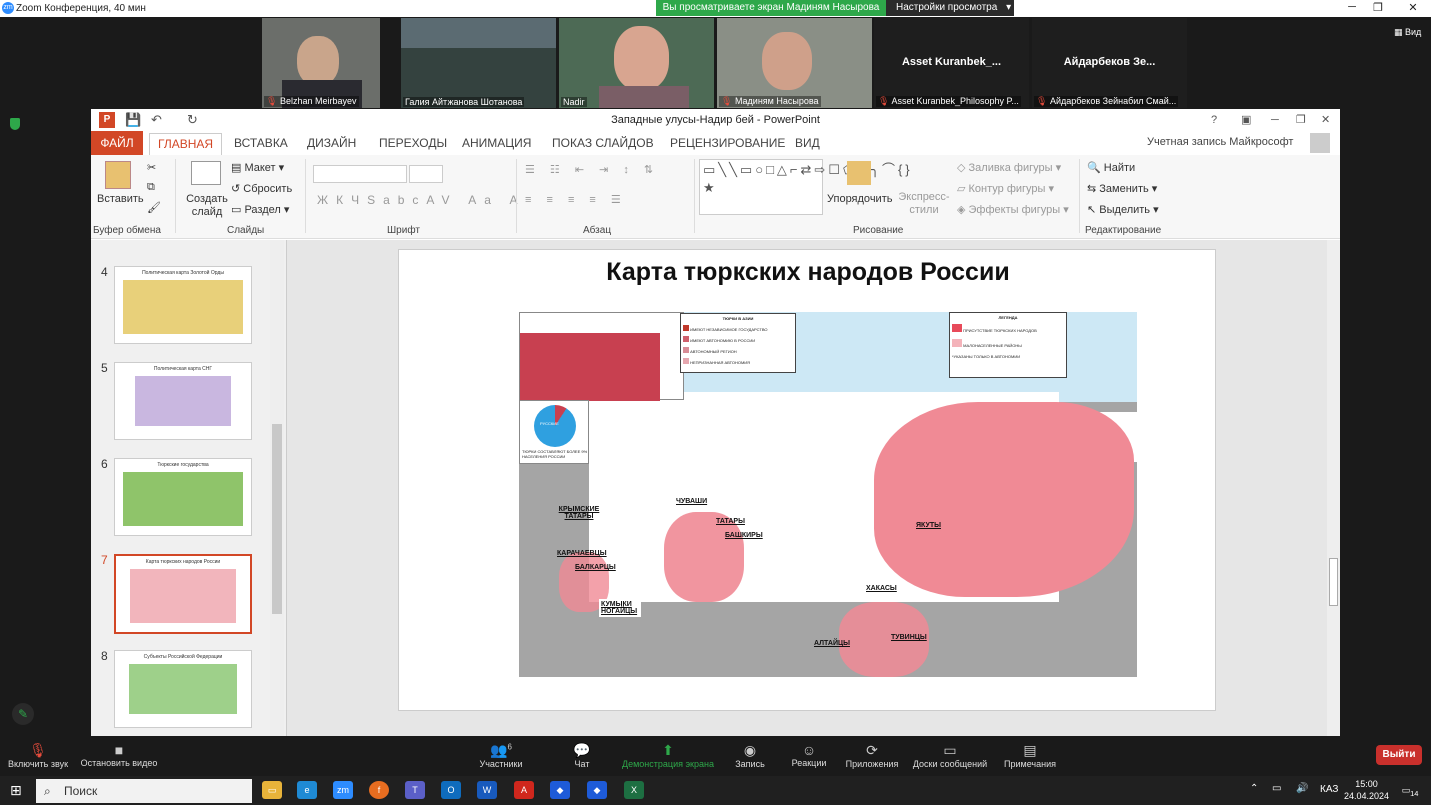 This screenshot has width=1431, height=805. Describe the element at coordinates (206, 173) in the screenshot. I see `new-slide-icon` at that location.